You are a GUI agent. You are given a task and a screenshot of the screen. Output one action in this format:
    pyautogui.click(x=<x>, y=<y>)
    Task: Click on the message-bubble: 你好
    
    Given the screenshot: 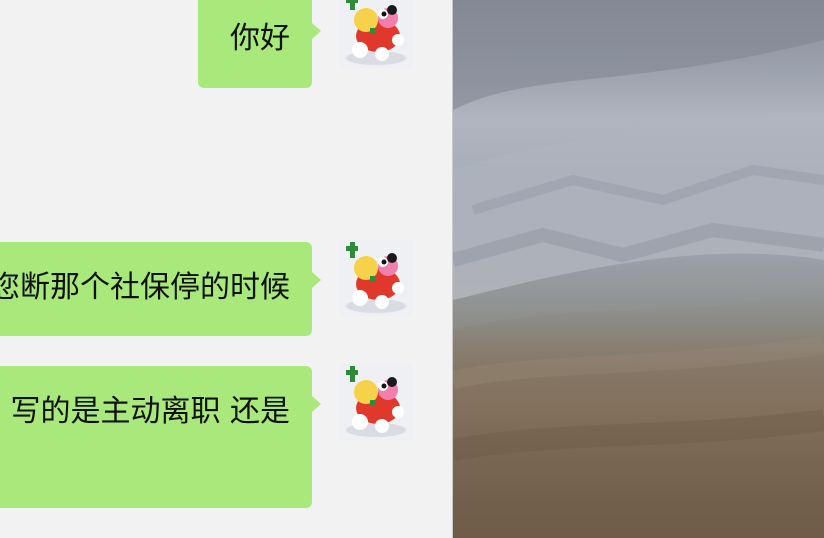 What is the action you would take?
    pyautogui.click(x=259, y=44)
    